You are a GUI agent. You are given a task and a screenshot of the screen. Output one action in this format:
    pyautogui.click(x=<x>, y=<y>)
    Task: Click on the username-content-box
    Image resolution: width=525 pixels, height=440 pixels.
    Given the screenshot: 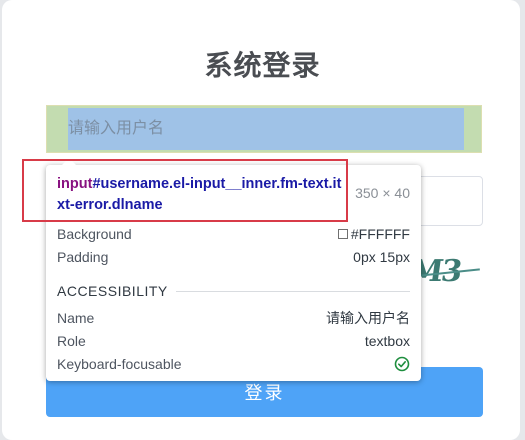 What is the action you would take?
    pyautogui.click(x=266, y=129)
    